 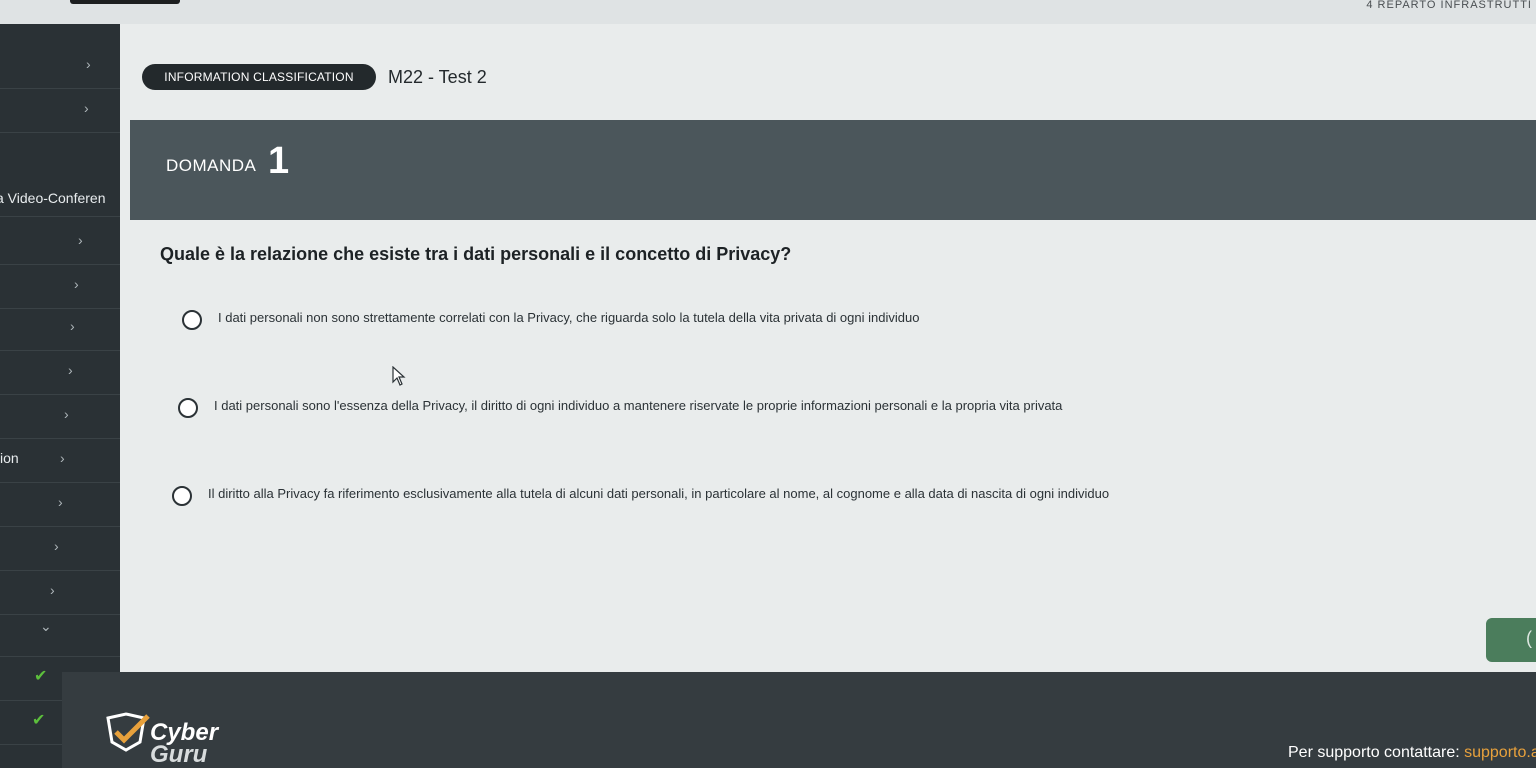 What do you see at coordinates (53, 198) in the screenshot?
I see `sidebar-item-label: a Video-Conferen` at bounding box center [53, 198].